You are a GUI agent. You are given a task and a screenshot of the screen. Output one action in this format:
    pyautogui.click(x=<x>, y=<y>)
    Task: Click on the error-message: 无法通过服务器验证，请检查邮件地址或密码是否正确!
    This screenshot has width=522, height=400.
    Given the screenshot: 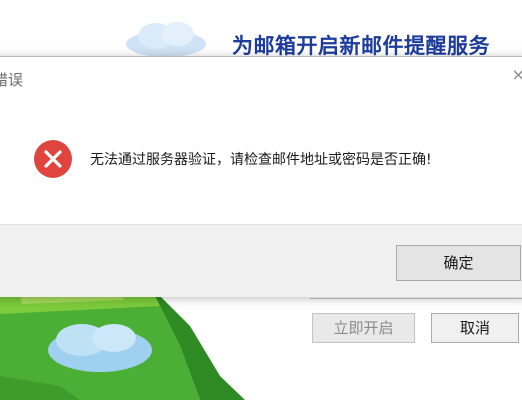 What is the action you would take?
    pyautogui.click(x=261, y=160)
    